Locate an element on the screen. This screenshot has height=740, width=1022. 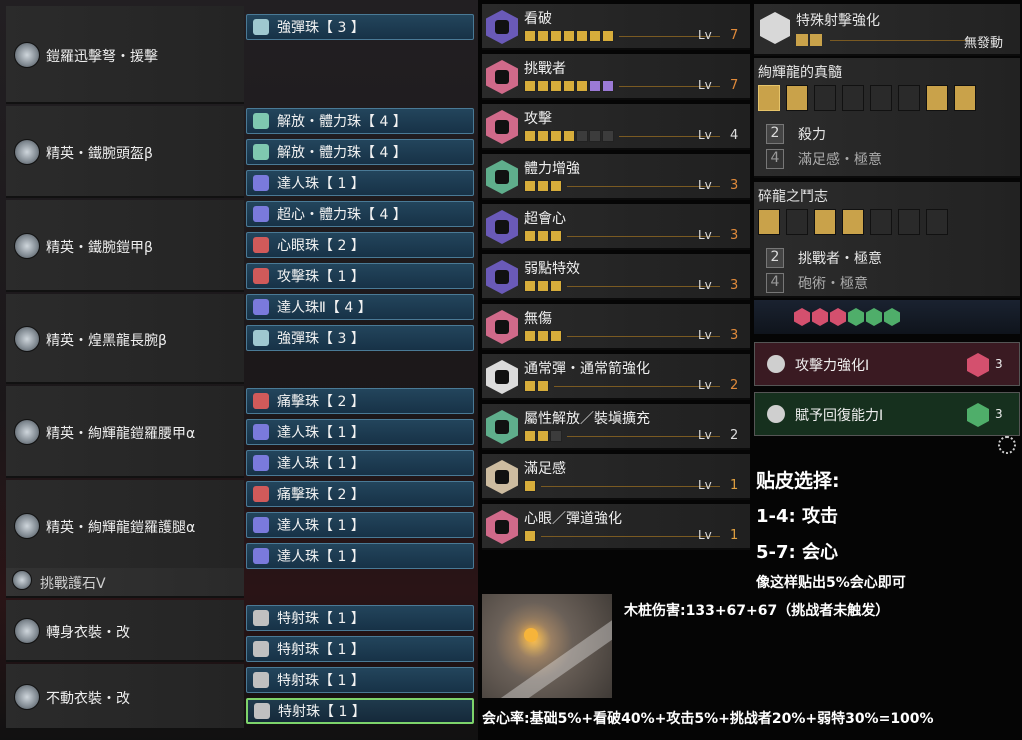
note-line-1: 1-4: 攻击 is located at coordinates (797, 516).